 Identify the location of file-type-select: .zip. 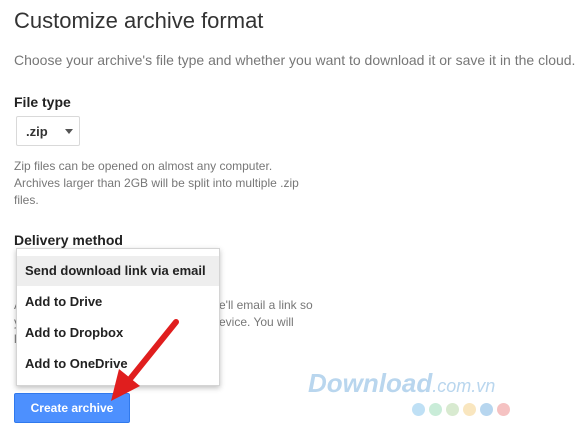
(48, 131).